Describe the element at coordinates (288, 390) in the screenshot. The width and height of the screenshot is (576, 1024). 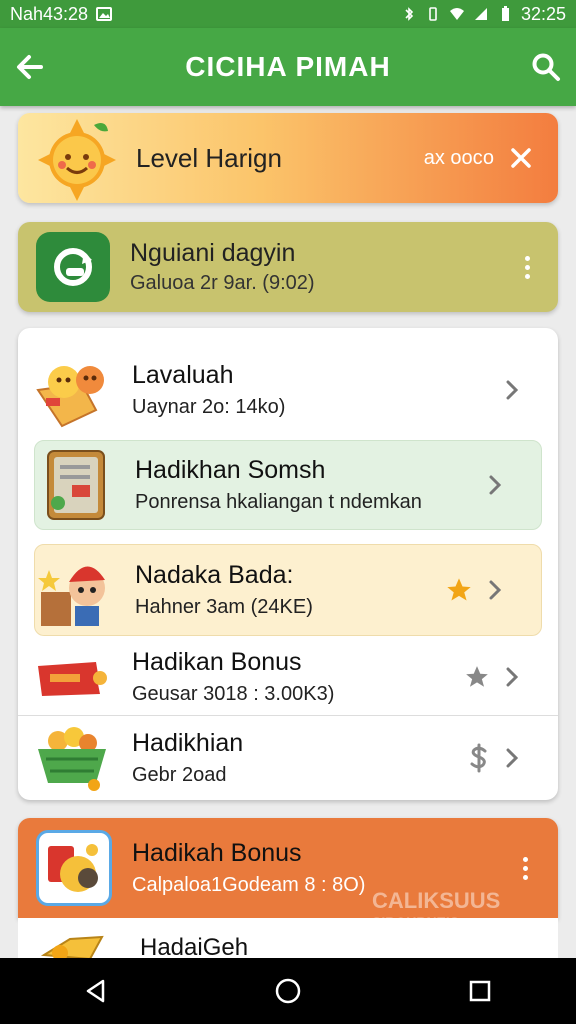
I see `list-item: Lavaluah Uaynar 2o: 14ko)` at that location.